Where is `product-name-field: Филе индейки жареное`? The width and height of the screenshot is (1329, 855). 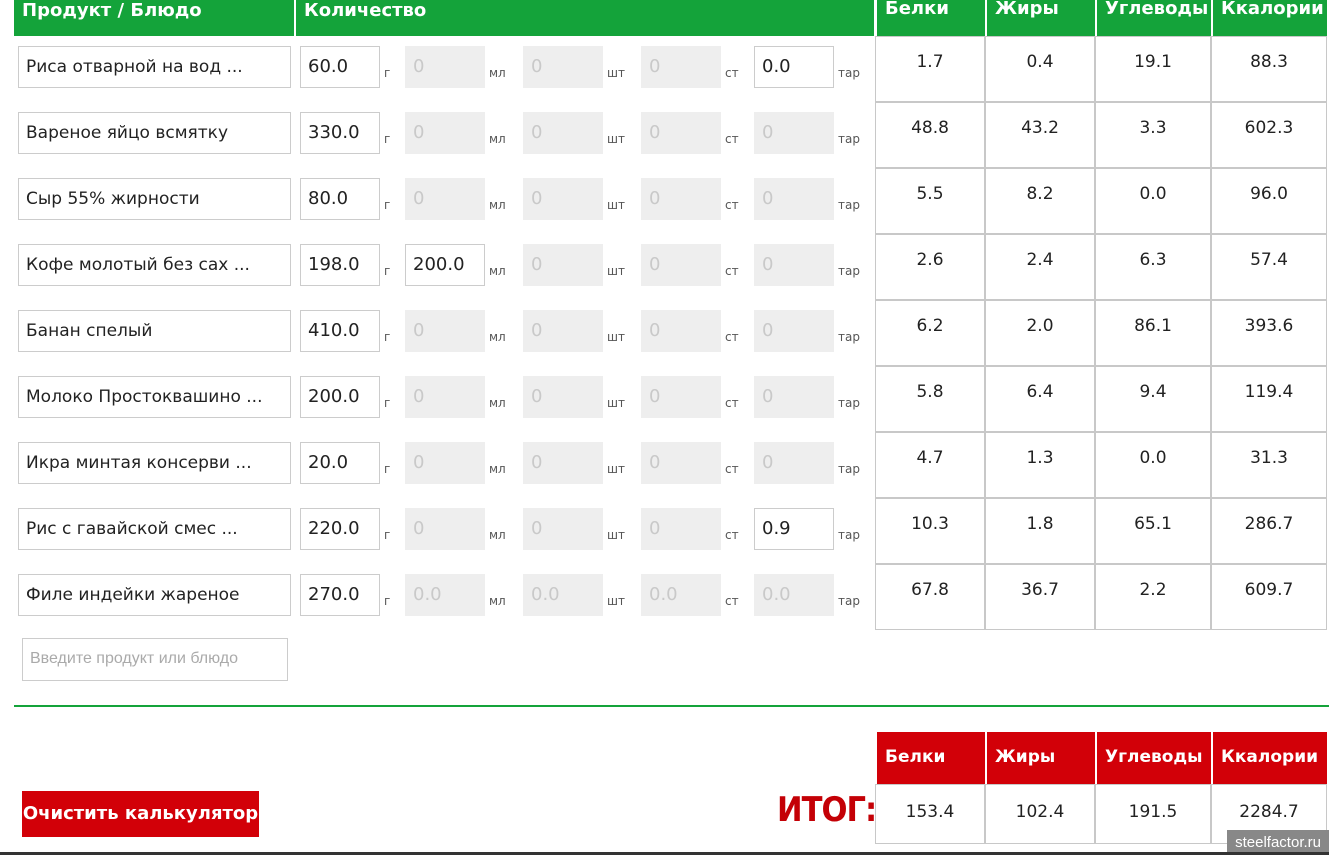
product-name-field: Филе индейки жареное is located at coordinates (154, 595).